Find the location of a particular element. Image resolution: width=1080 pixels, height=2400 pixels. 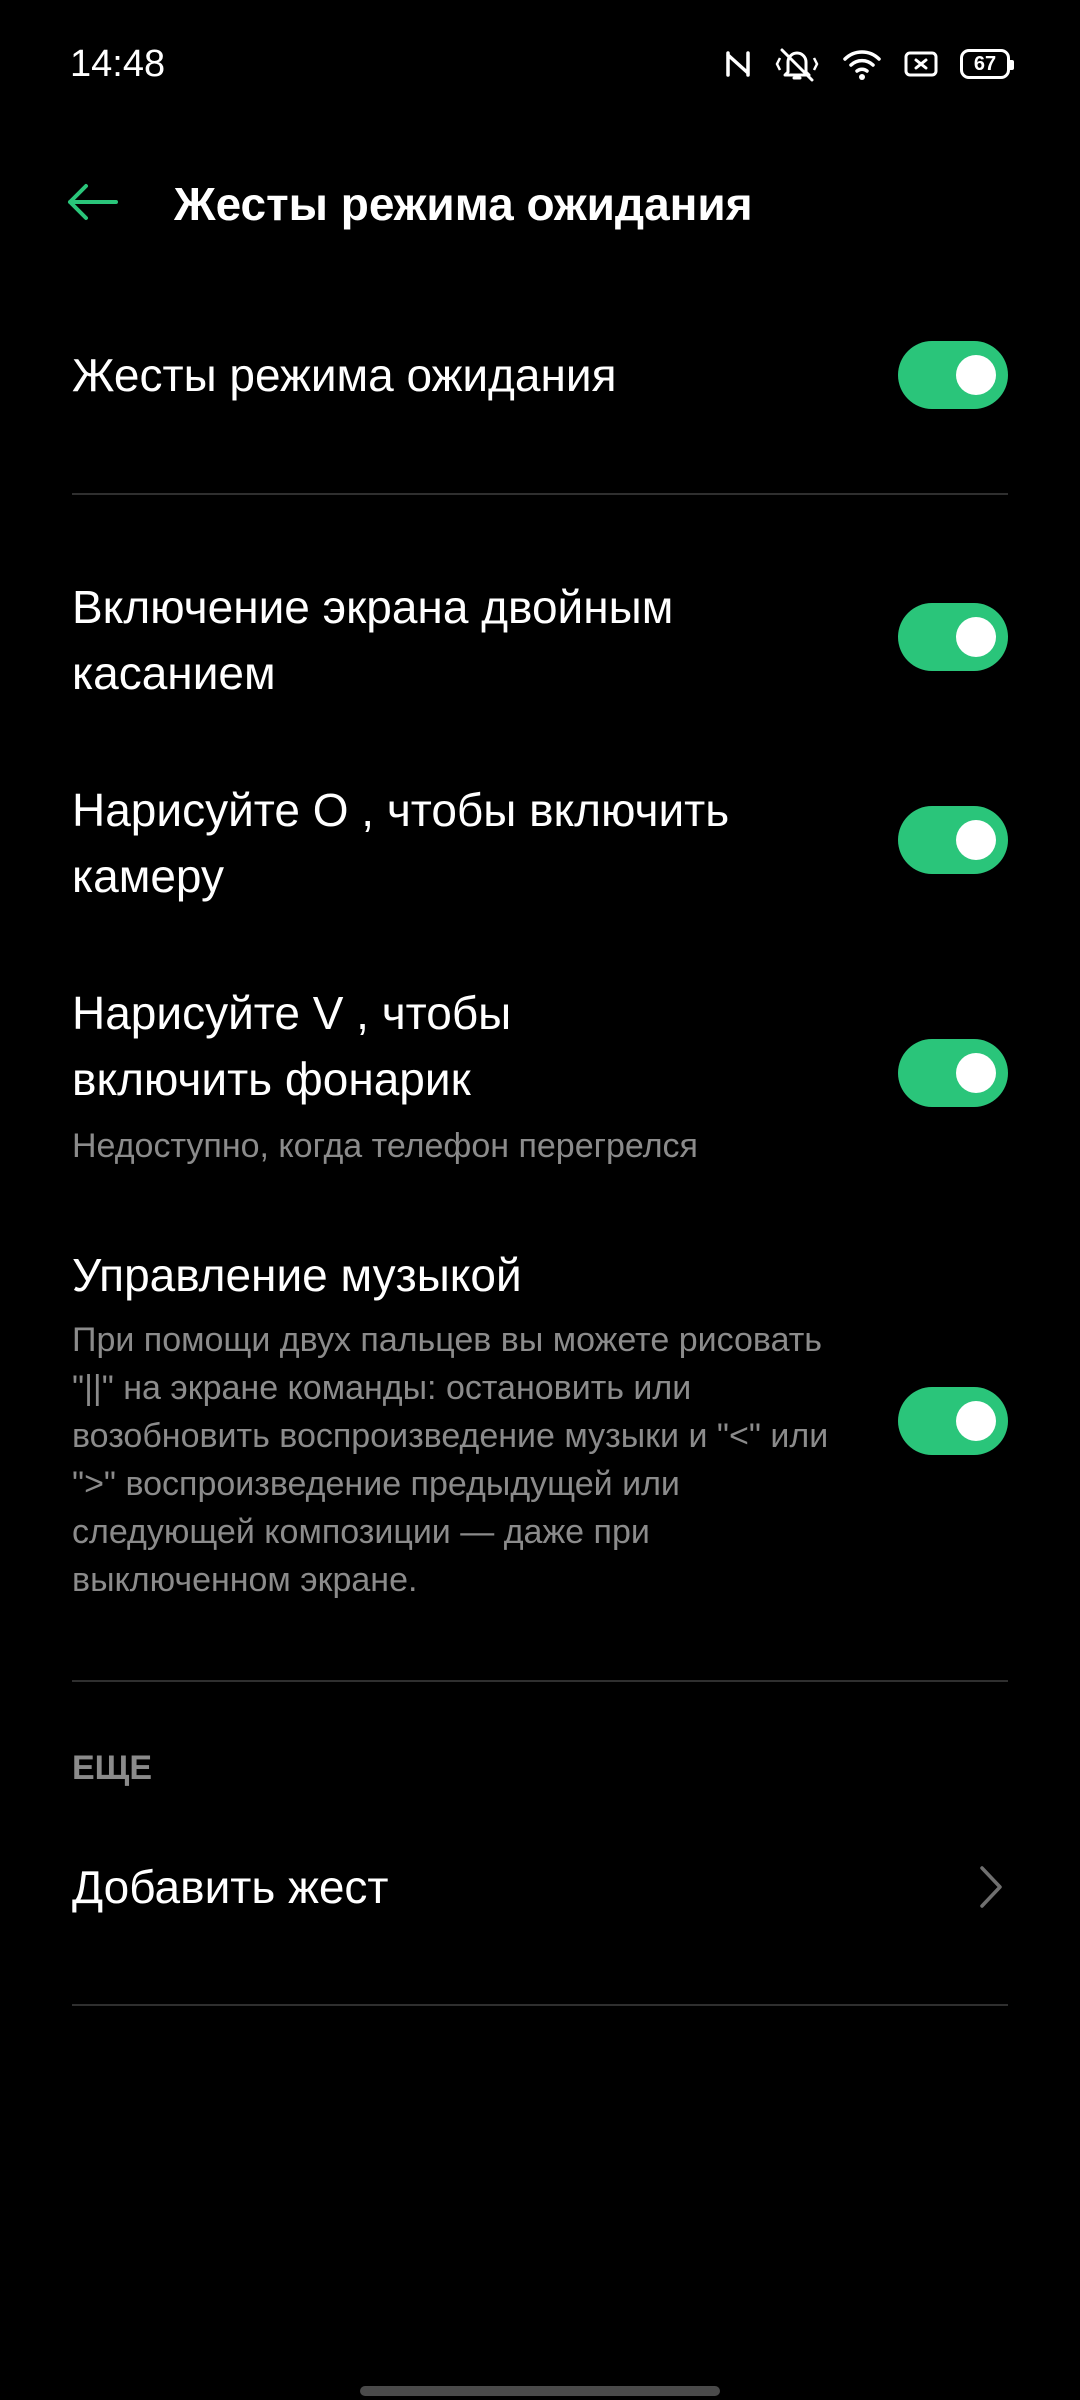

back-button is located at coordinates (92, 204).